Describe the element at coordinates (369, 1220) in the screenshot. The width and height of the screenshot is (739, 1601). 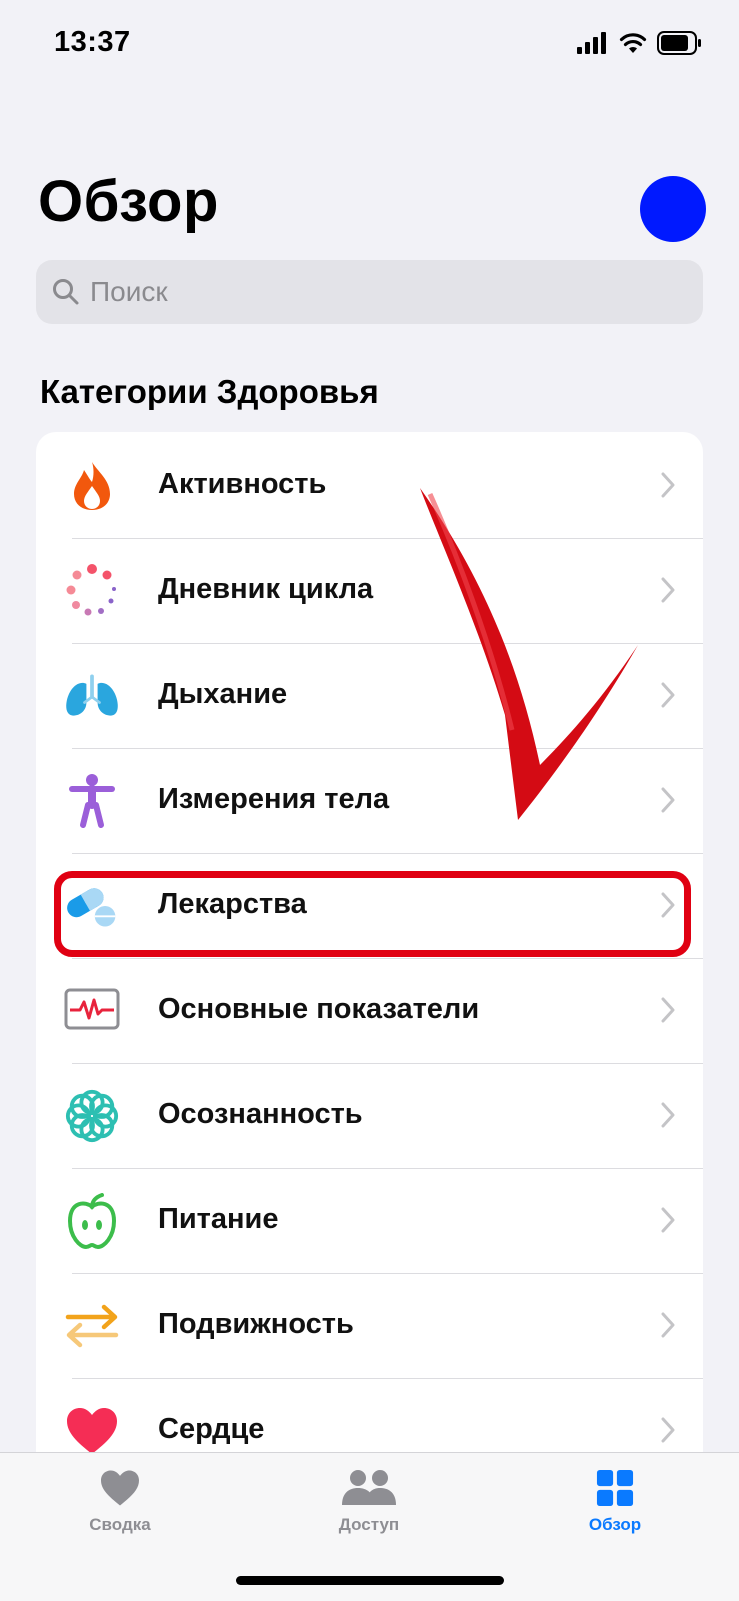
I see `category-row-nutrition: Питание` at that location.